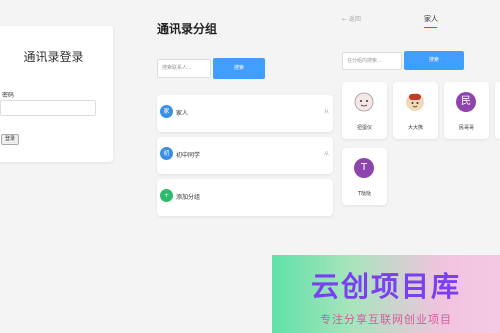  Describe the element at coordinates (364, 168) in the screenshot. I see `letter-avatar-icon: T` at that location.